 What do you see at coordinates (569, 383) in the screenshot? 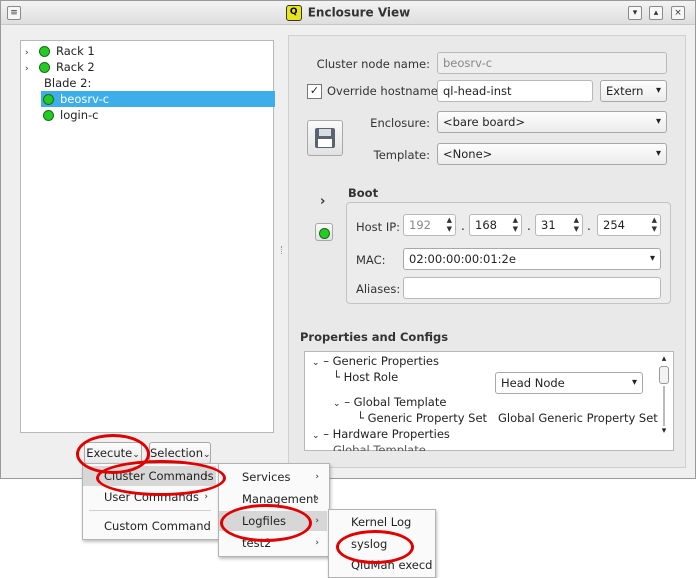
I see `host-role-select: Head Node ▾` at bounding box center [569, 383].